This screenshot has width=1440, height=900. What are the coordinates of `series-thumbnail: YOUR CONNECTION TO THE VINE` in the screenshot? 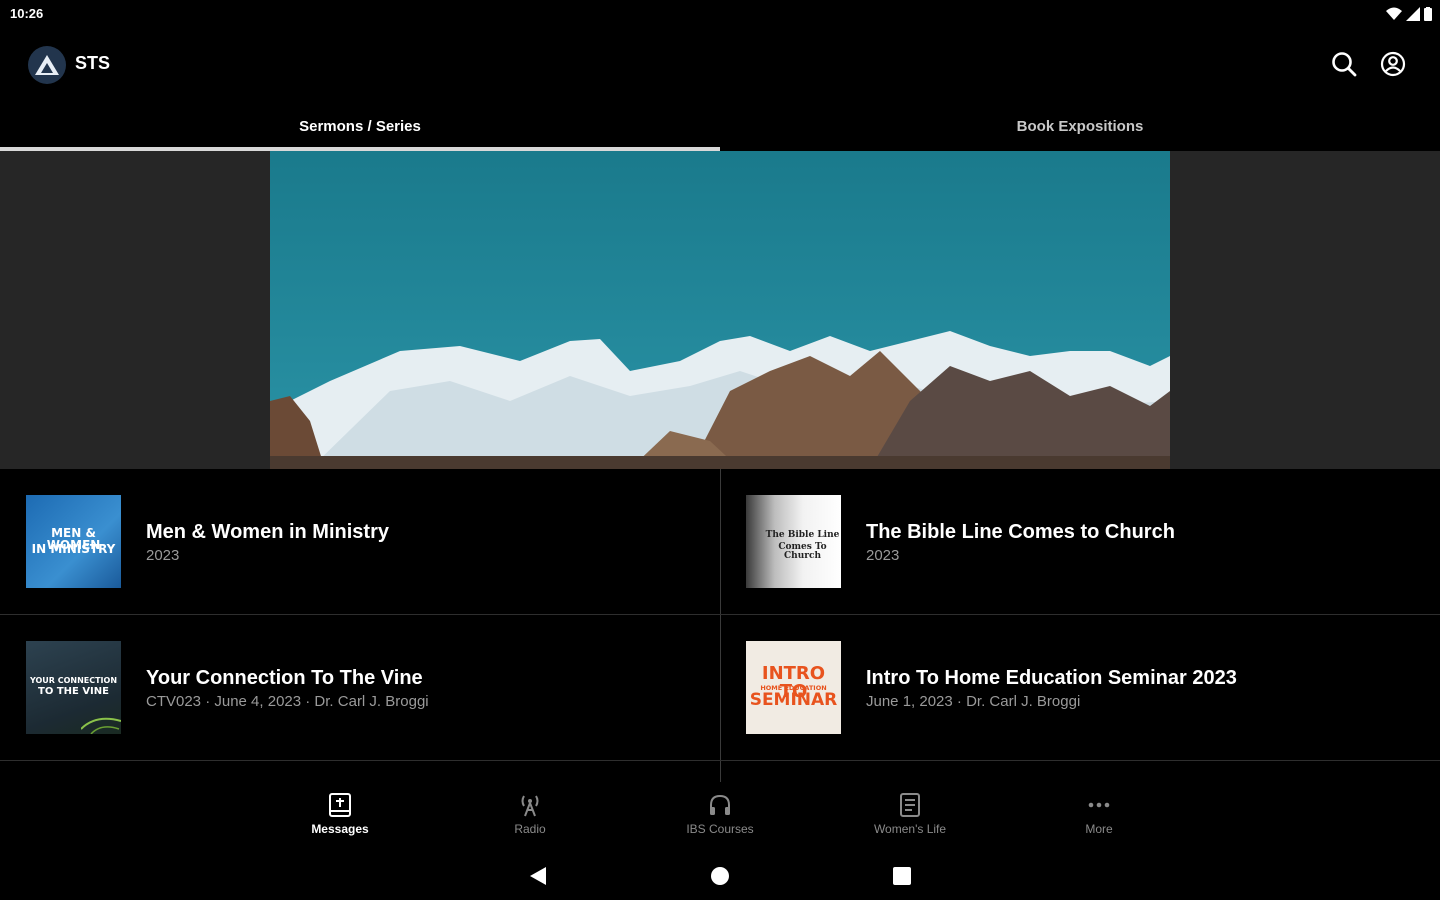 It's located at (73, 687).